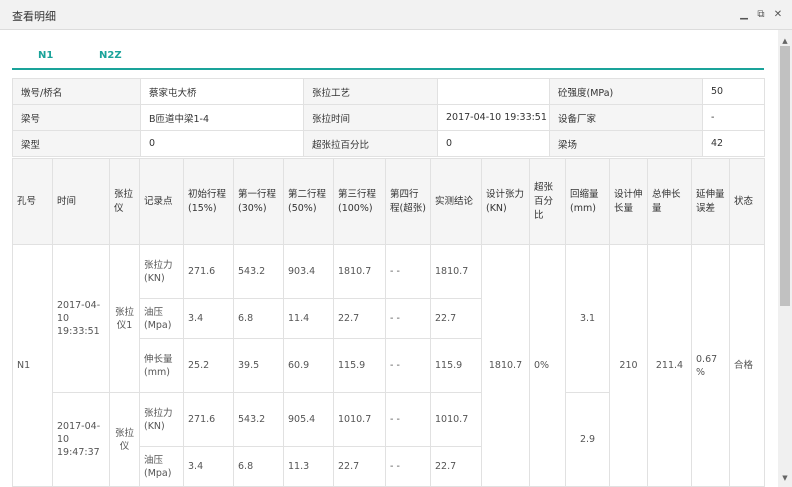 This screenshot has width=792, height=487. What do you see at coordinates (456, 271) in the screenshot?
I see `measured-cell: 1810.7` at bounding box center [456, 271].